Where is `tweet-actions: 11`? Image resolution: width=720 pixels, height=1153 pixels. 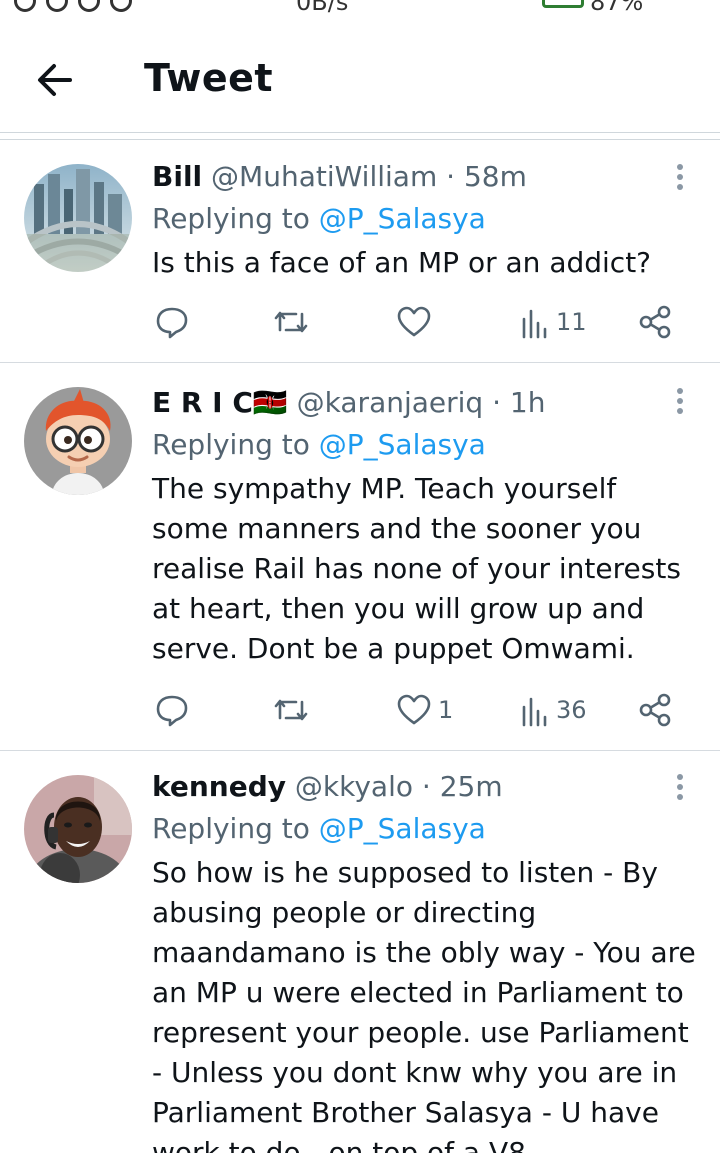
tweet-actions: 11 is located at coordinates (416, 322).